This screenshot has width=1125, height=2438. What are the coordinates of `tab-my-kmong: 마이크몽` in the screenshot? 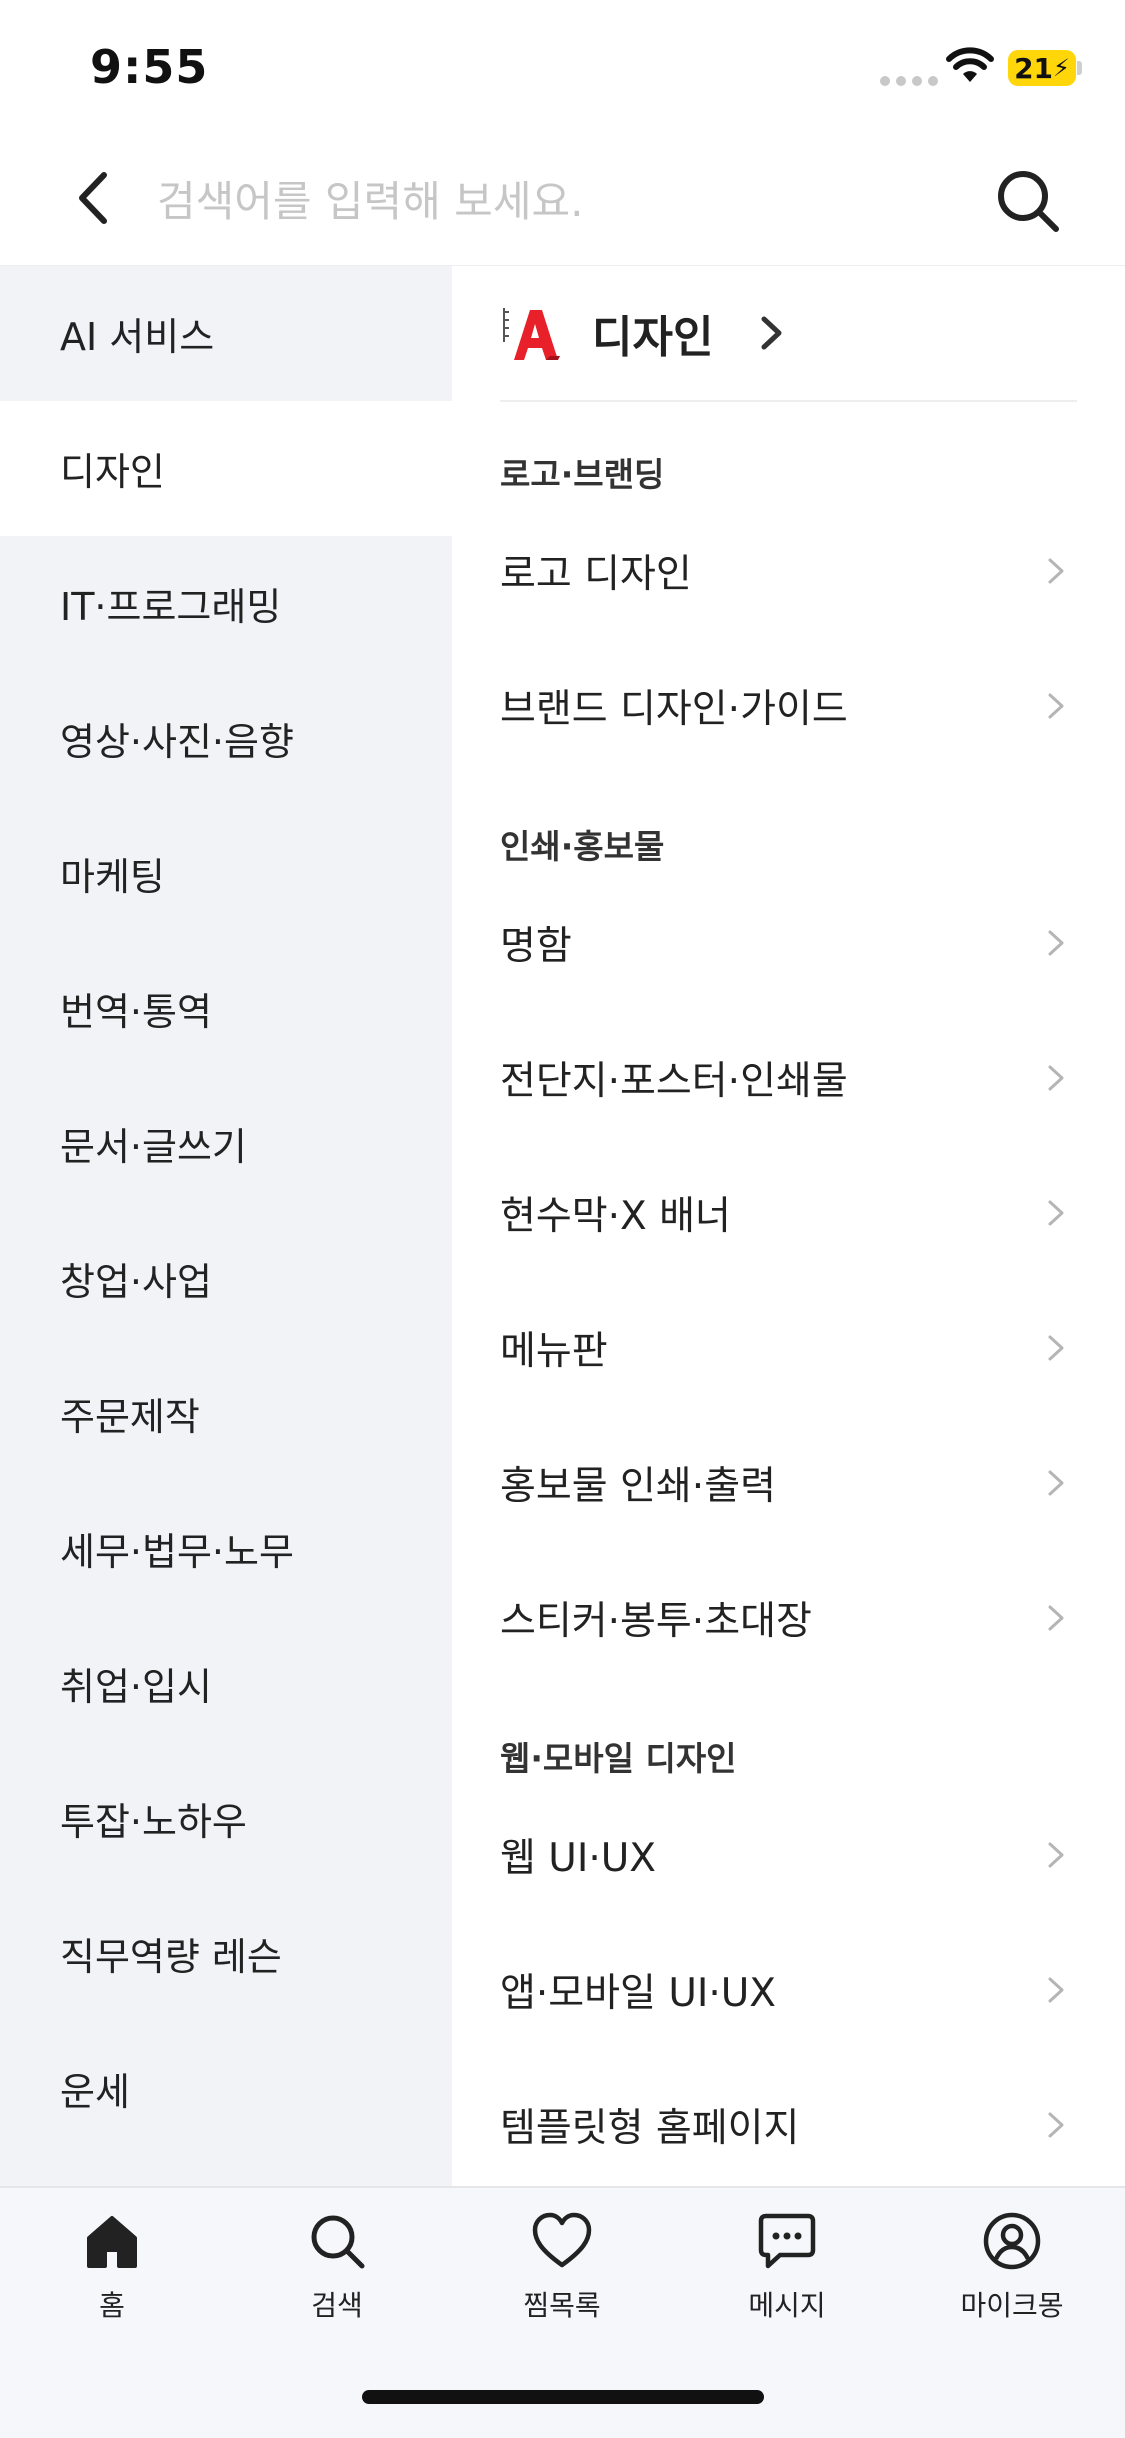 It's located at (1012, 2267).